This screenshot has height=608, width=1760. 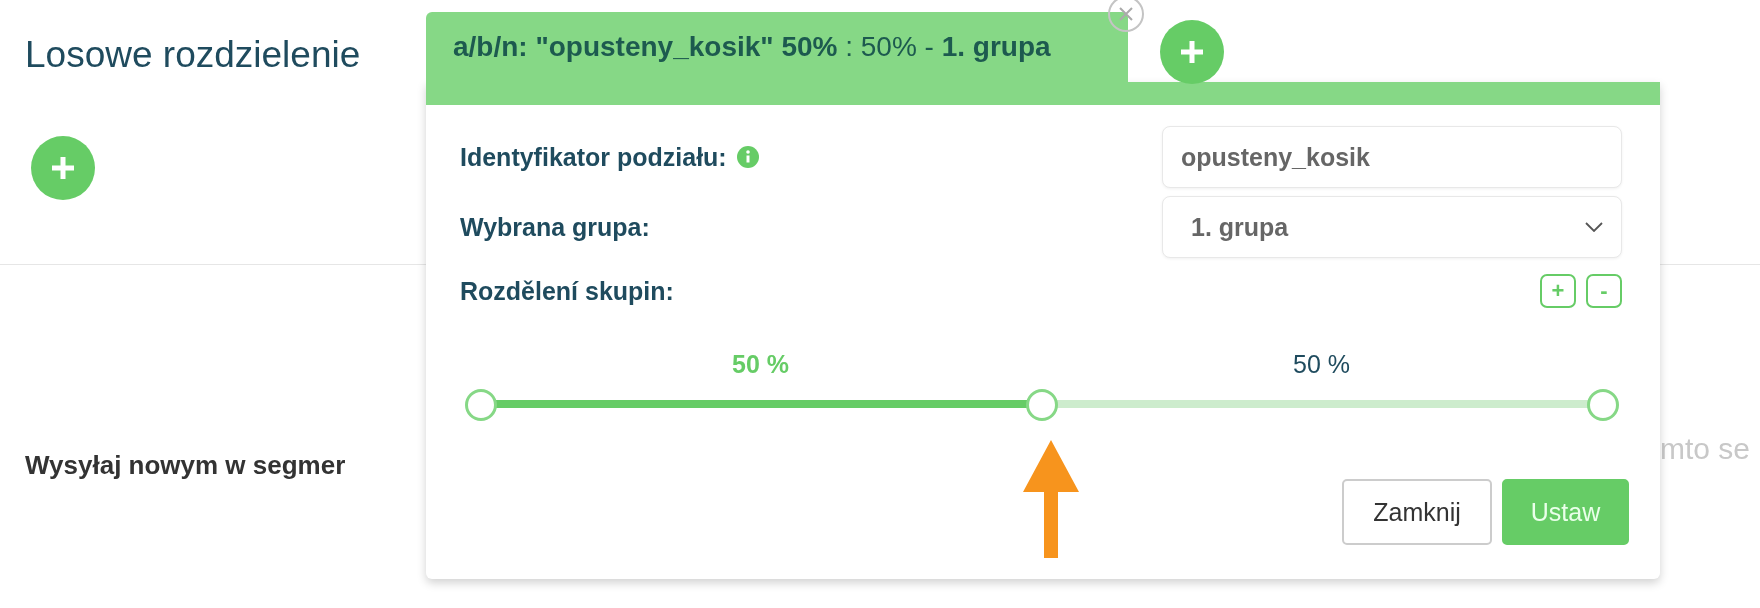 What do you see at coordinates (593, 157) in the screenshot?
I see `field-label: Identyfikator podziału:` at bounding box center [593, 157].